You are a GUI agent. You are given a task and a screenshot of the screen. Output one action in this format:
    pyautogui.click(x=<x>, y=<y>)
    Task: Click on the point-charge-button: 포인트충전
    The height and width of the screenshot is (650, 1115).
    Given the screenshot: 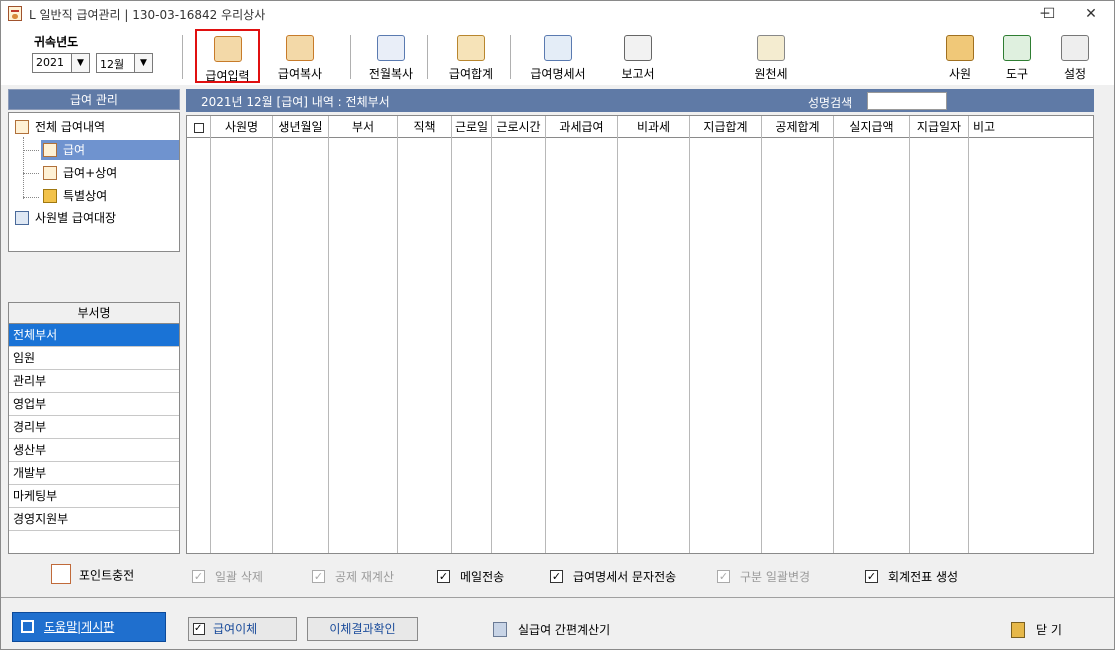 What is the action you would take?
    pyautogui.click(x=93, y=574)
    